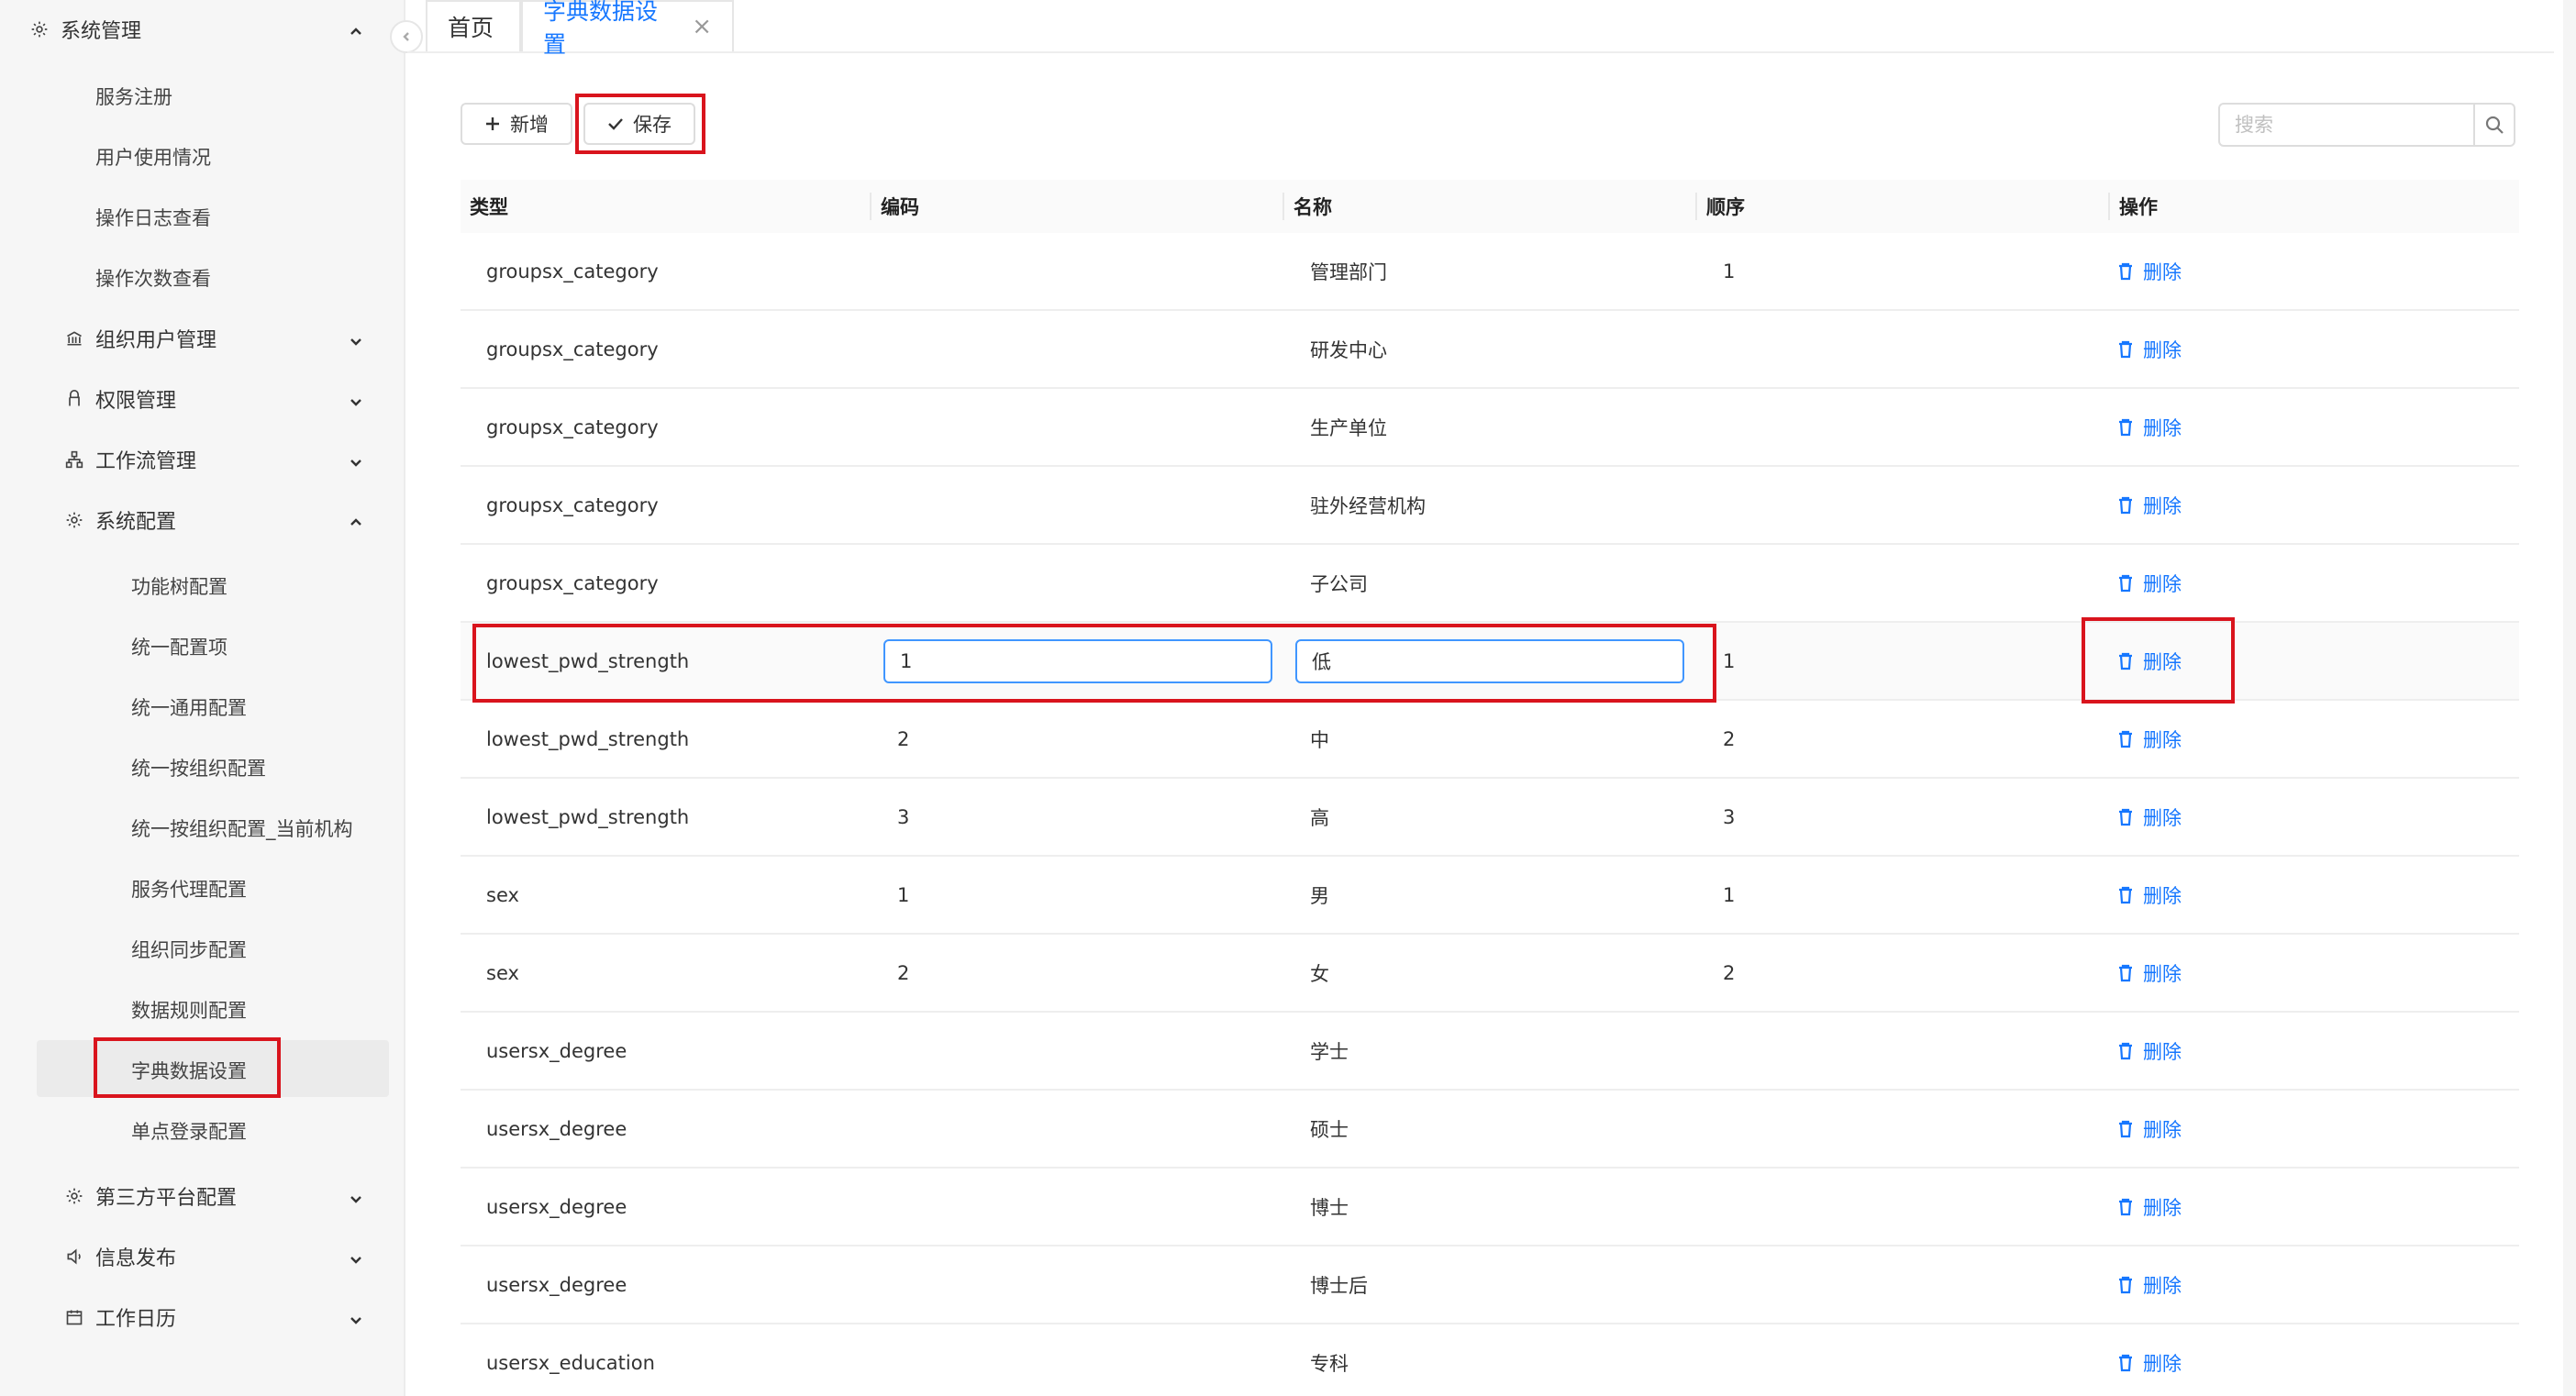  Describe the element at coordinates (189, 1070) in the screenshot. I see `sidebar-item-dict-data: 字典数据设置` at that location.